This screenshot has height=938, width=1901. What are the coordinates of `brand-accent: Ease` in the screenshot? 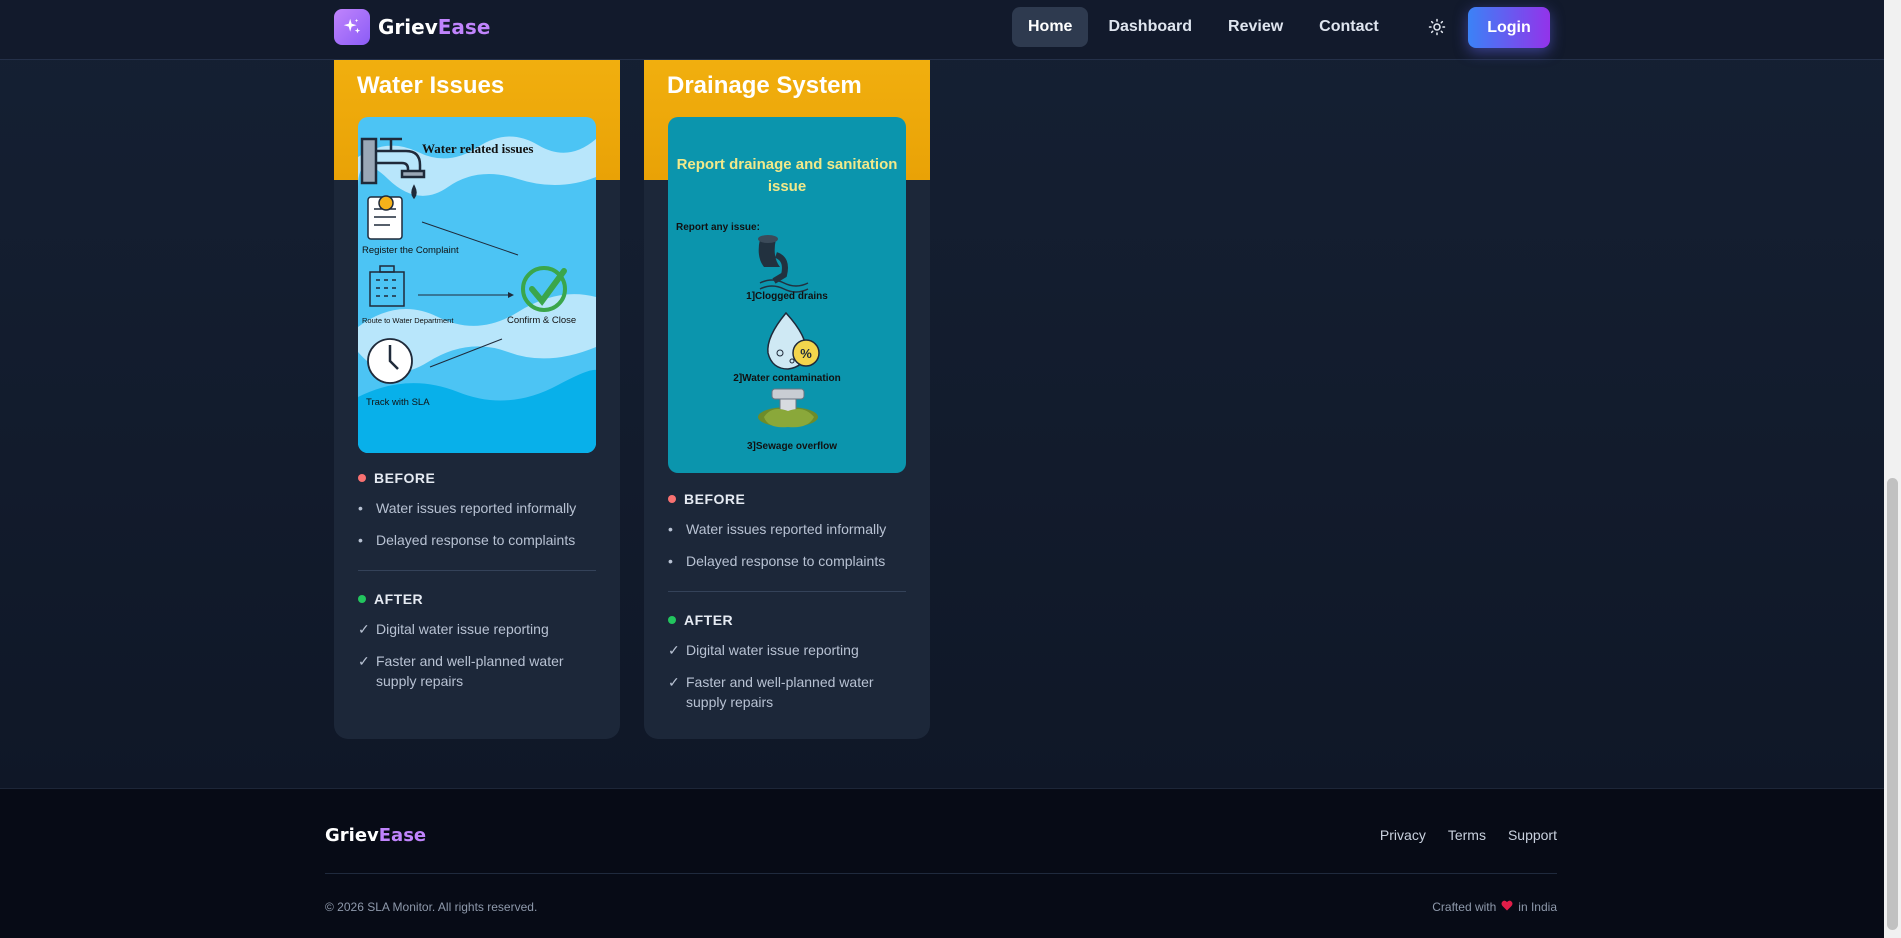 It's located at (464, 27).